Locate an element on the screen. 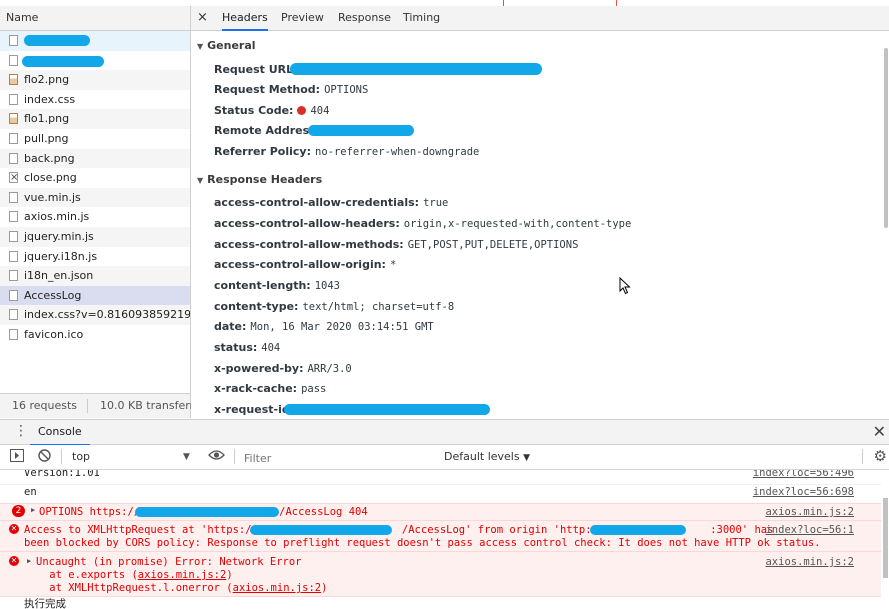  header-value: no-referrer-when-downgrade is located at coordinates (397, 152).